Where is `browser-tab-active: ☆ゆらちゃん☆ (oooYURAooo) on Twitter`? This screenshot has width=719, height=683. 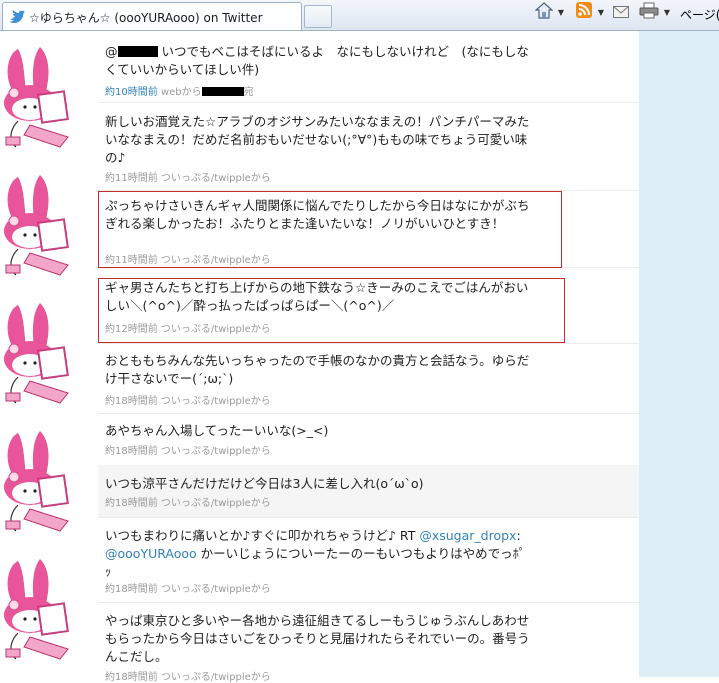
browser-tab-active: ☆ゆらちゃん☆ (oooYURAooo) on Twitter is located at coordinates (152, 16).